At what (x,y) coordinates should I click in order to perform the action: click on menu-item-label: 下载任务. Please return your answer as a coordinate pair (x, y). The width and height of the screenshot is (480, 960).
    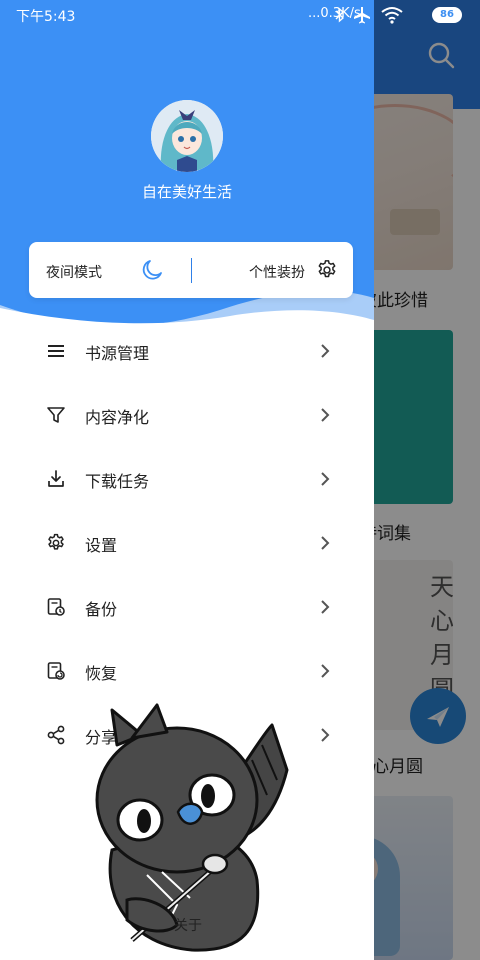
    Looking at the image, I should click on (117, 481).